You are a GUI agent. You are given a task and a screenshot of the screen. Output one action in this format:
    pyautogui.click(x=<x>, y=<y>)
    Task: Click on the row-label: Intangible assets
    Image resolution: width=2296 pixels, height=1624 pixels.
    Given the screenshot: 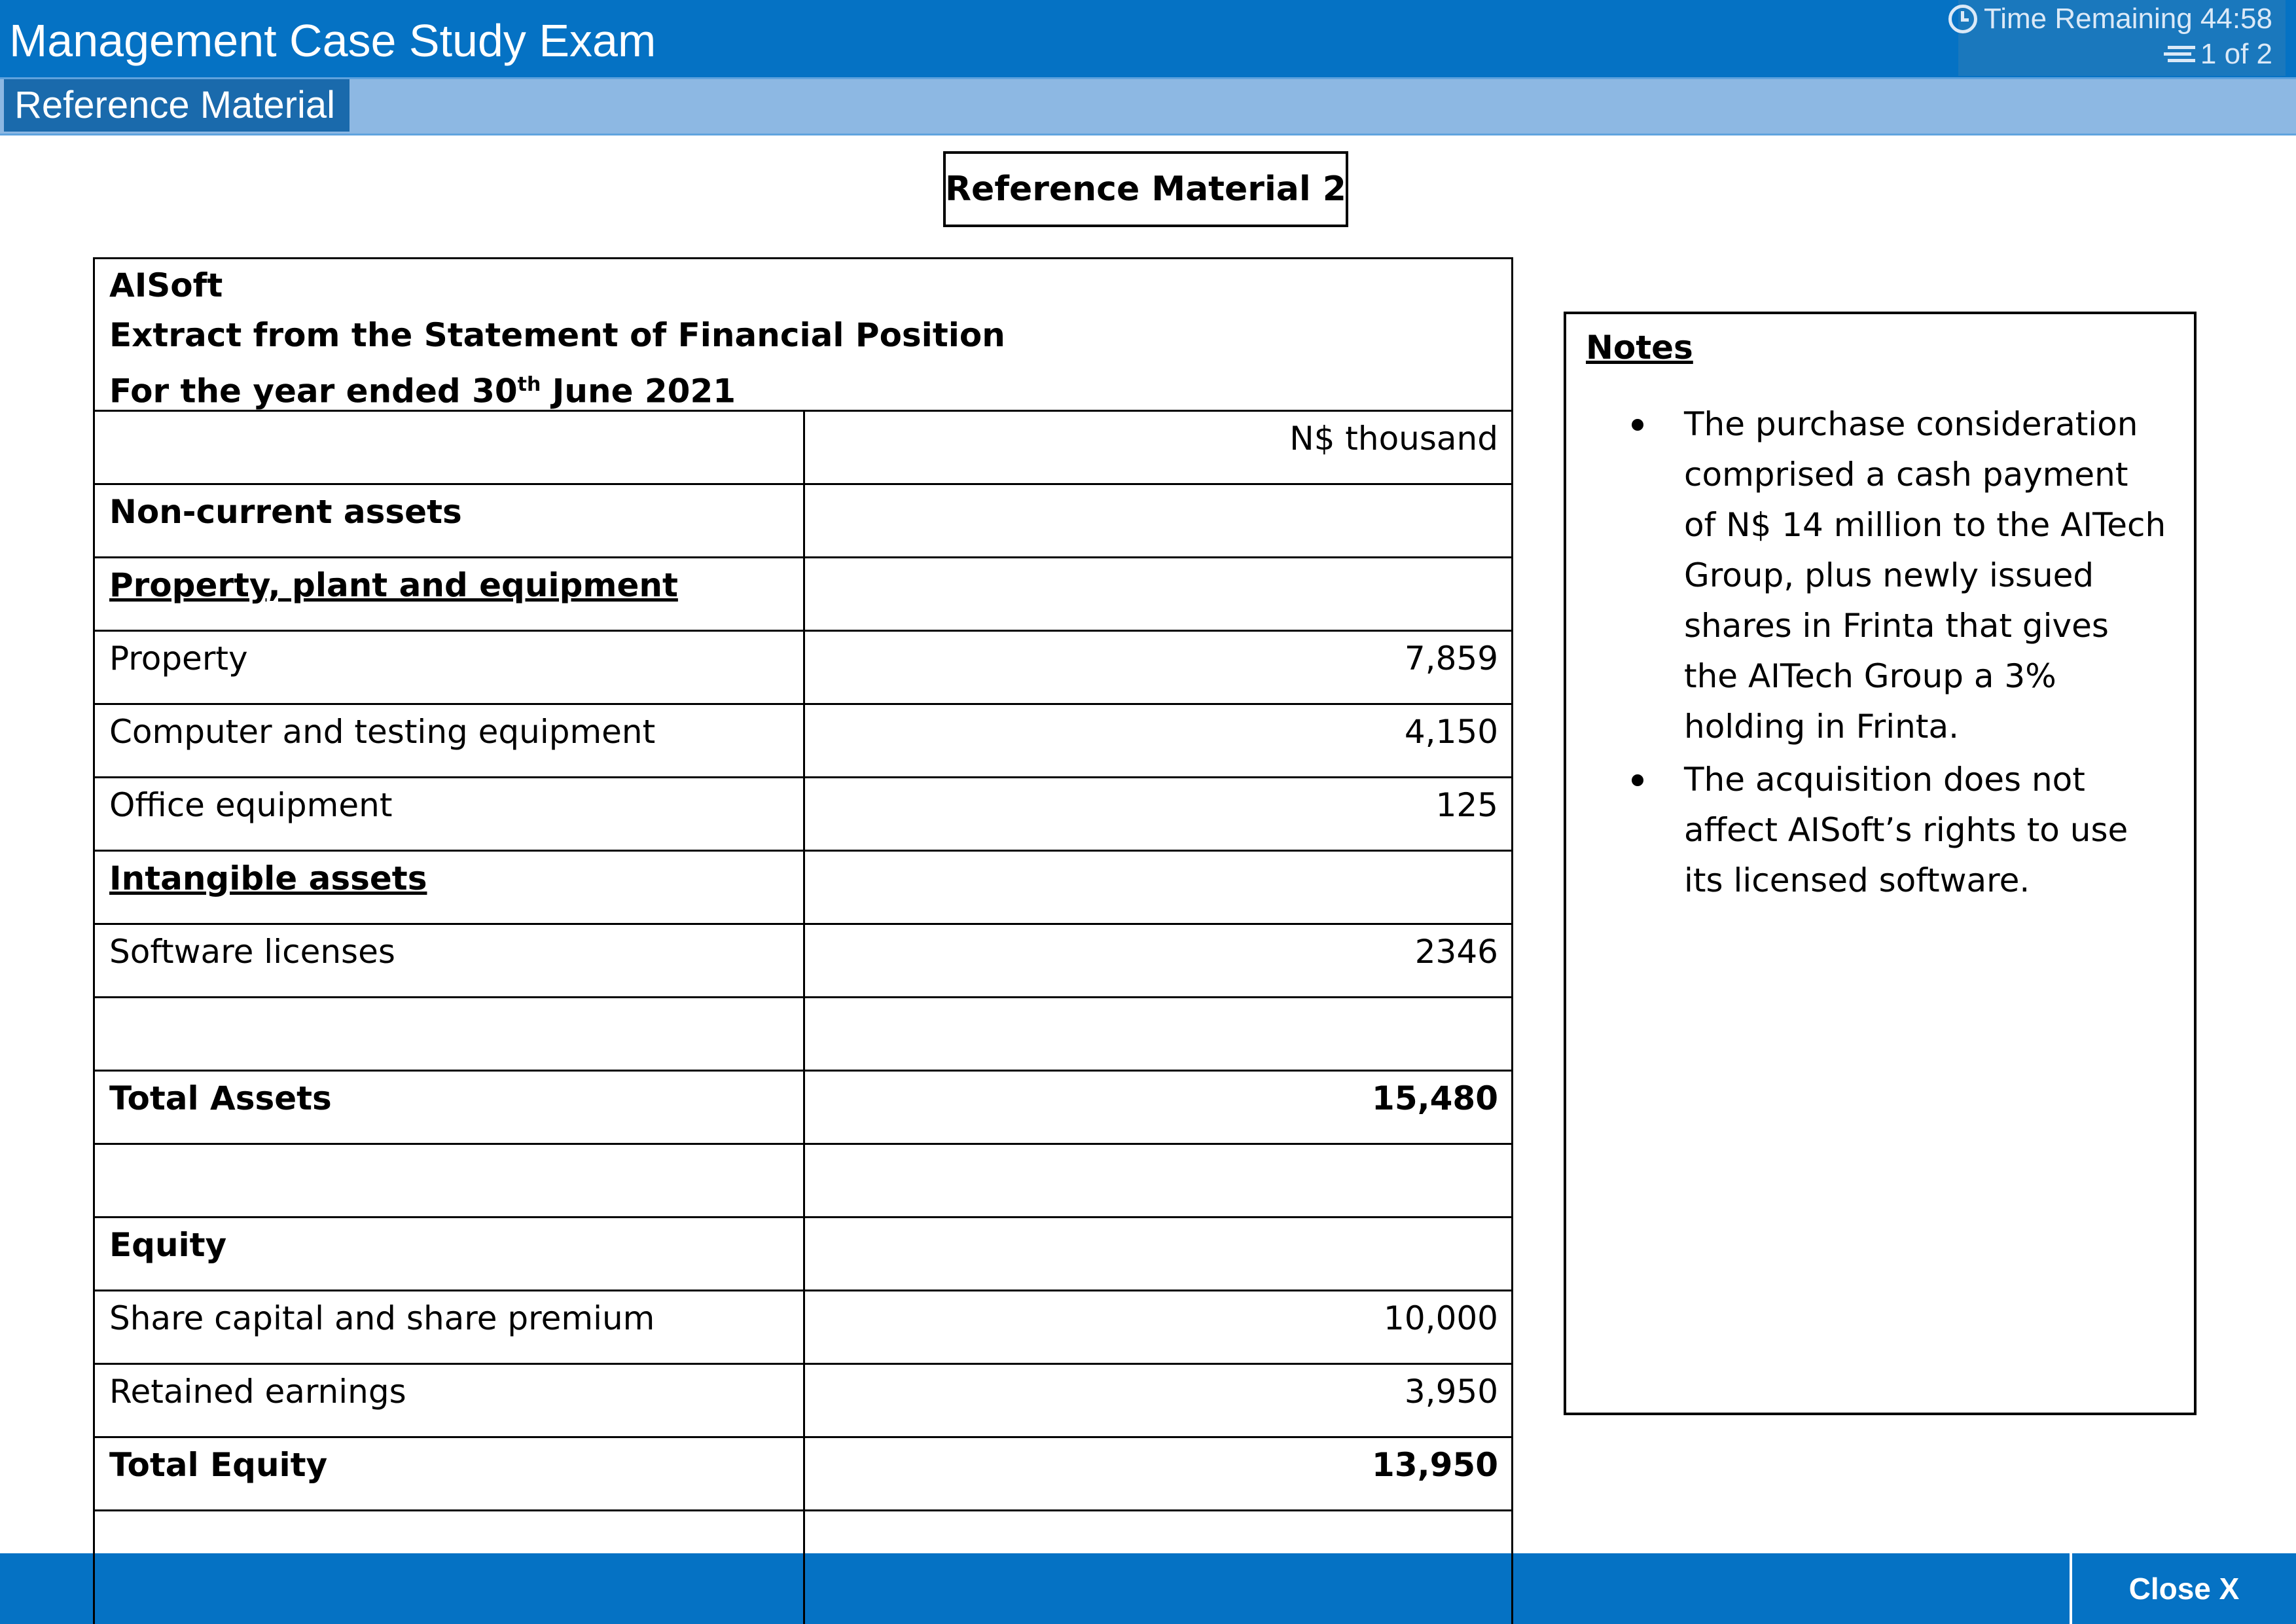 What is the action you would take?
    pyautogui.click(x=450, y=887)
    